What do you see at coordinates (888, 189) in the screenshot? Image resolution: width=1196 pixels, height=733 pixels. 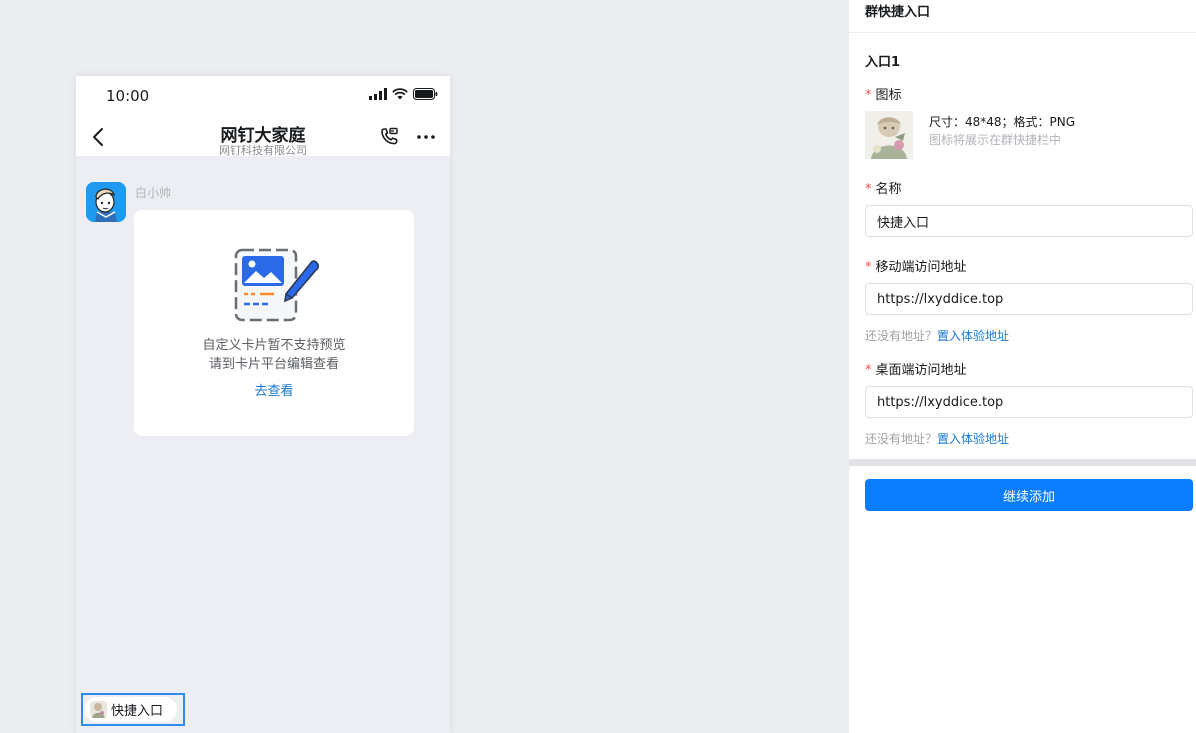 I see `name-field-label-text: 名称` at bounding box center [888, 189].